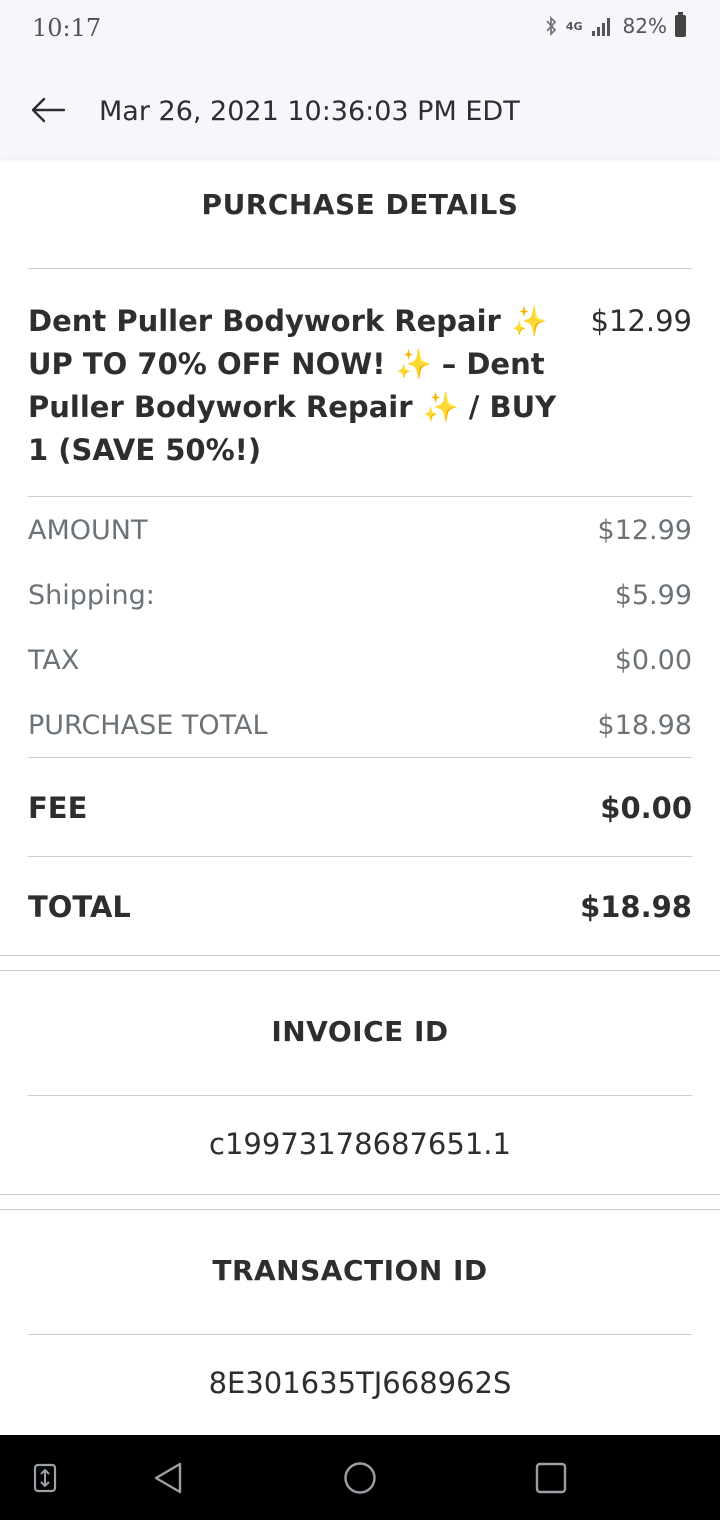  I want to click on shipping-value: $5.99, so click(653, 595).